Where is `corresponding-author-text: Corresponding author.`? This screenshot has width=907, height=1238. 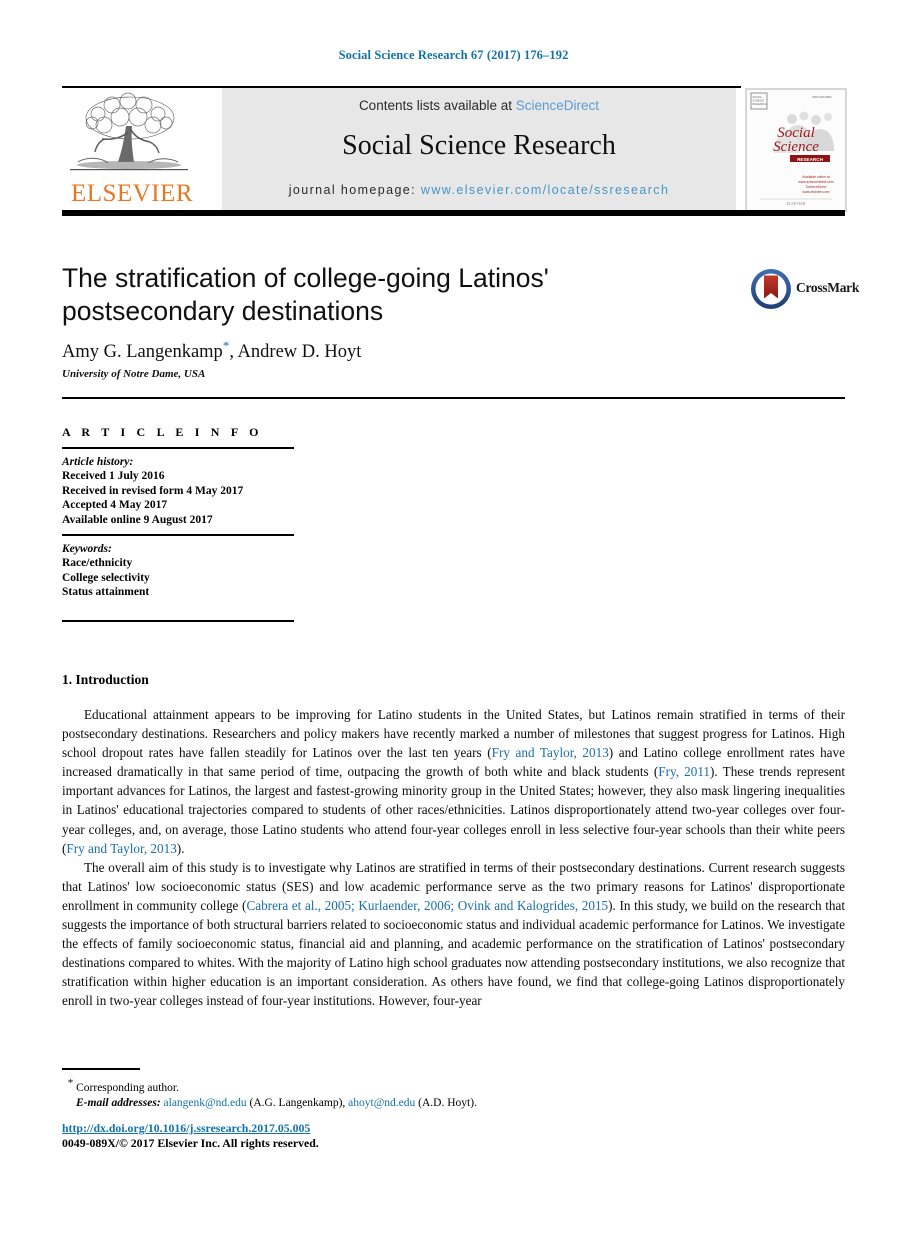
corresponding-author-text: Corresponding author. is located at coordinates (127, 1087).